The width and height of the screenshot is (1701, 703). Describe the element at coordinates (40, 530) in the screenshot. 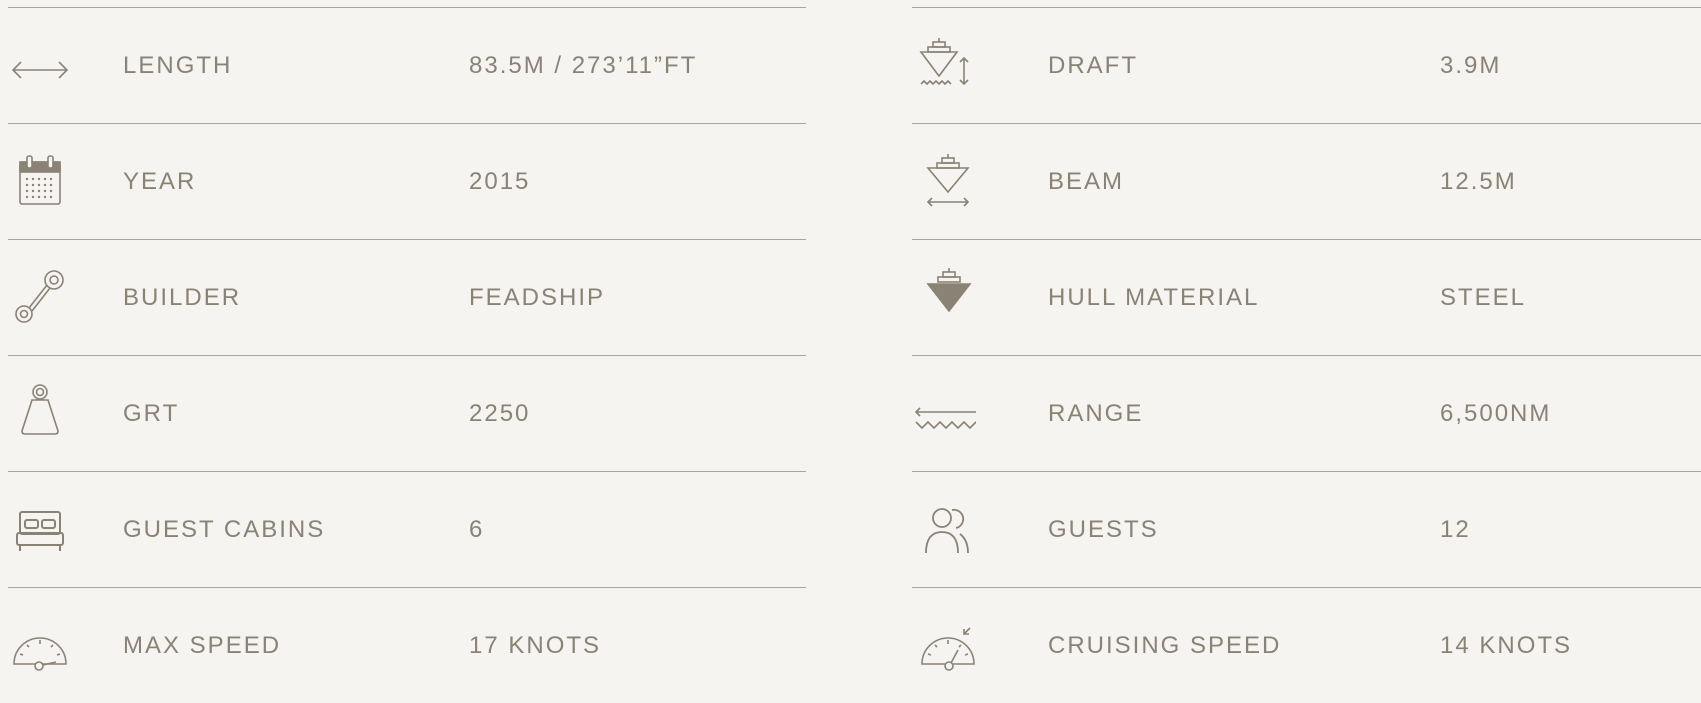

I see `bed-icon` at that location.